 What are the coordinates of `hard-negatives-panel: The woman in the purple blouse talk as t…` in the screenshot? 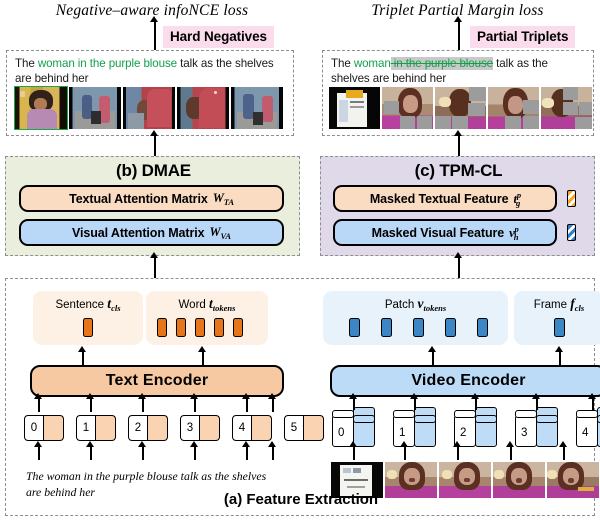 It's located at (150, 93).